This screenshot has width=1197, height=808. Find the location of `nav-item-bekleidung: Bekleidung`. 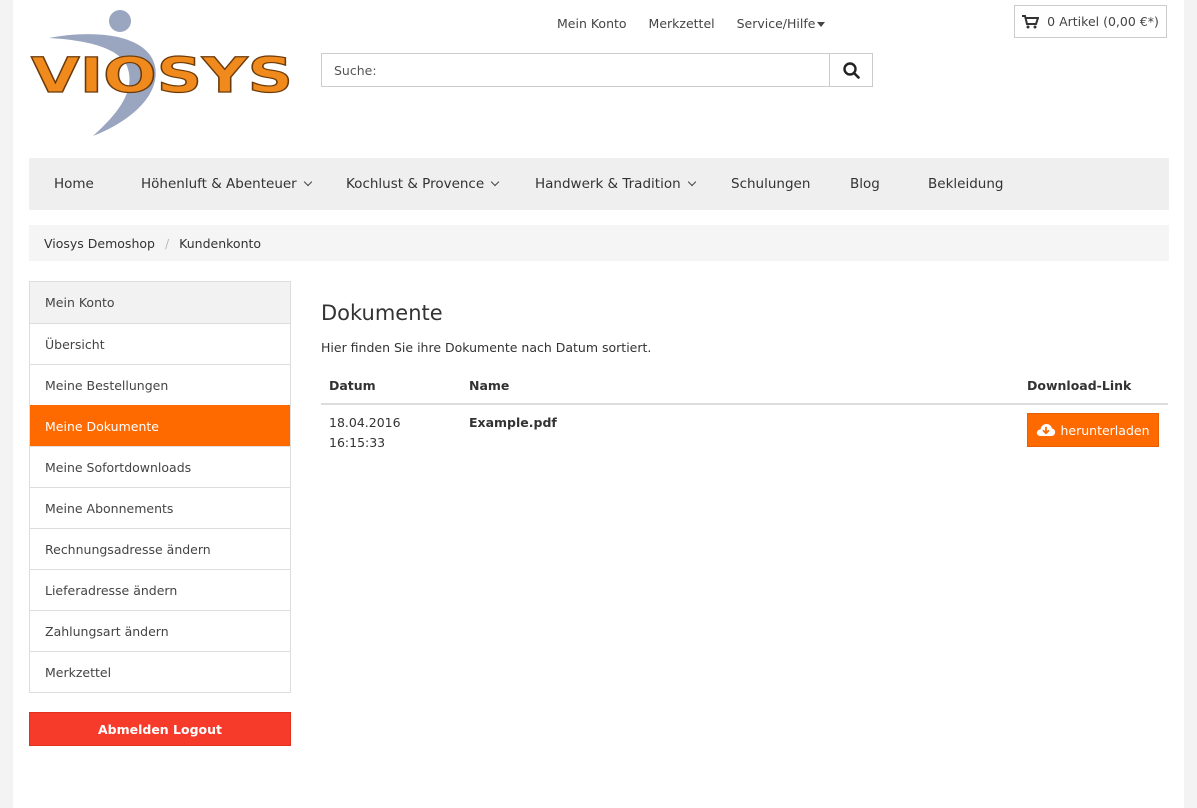

nav-item-bekleidung: Bekleidung is located at coordinates (965, 184).